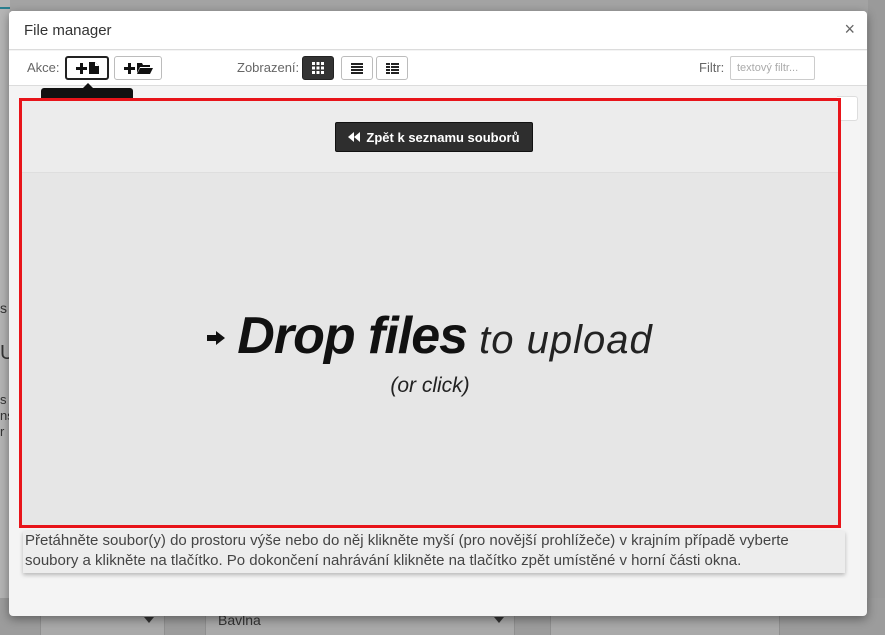 This screenshot has width=885, height=635. I want to click on list-icon, so click(357, 68).